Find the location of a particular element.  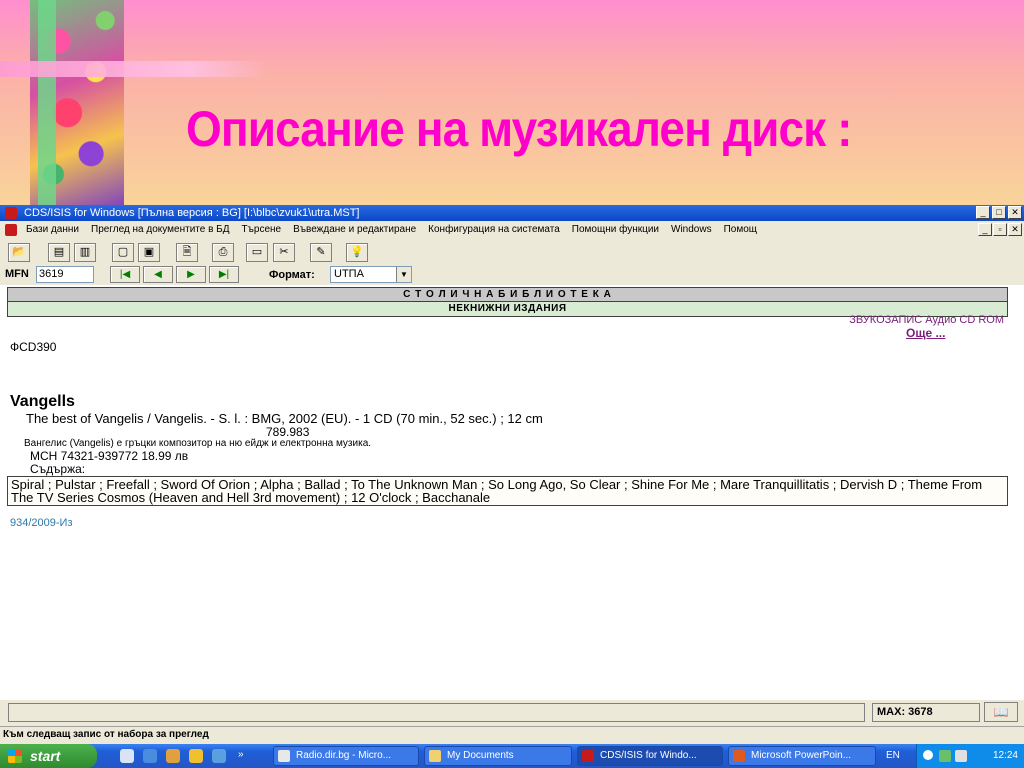

volume-icon is located at coordinates (961, 756).